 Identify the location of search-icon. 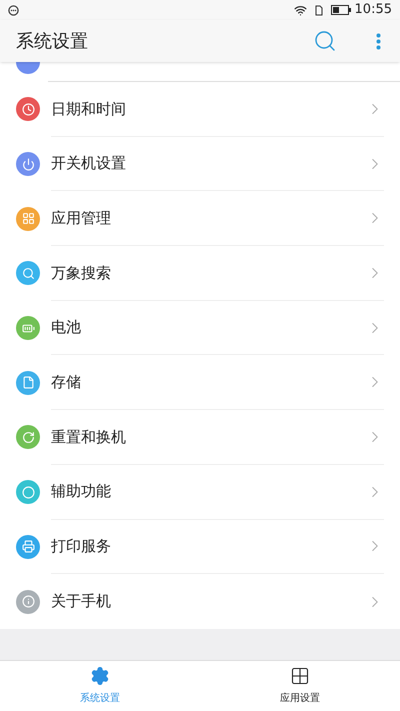
(325, 41).